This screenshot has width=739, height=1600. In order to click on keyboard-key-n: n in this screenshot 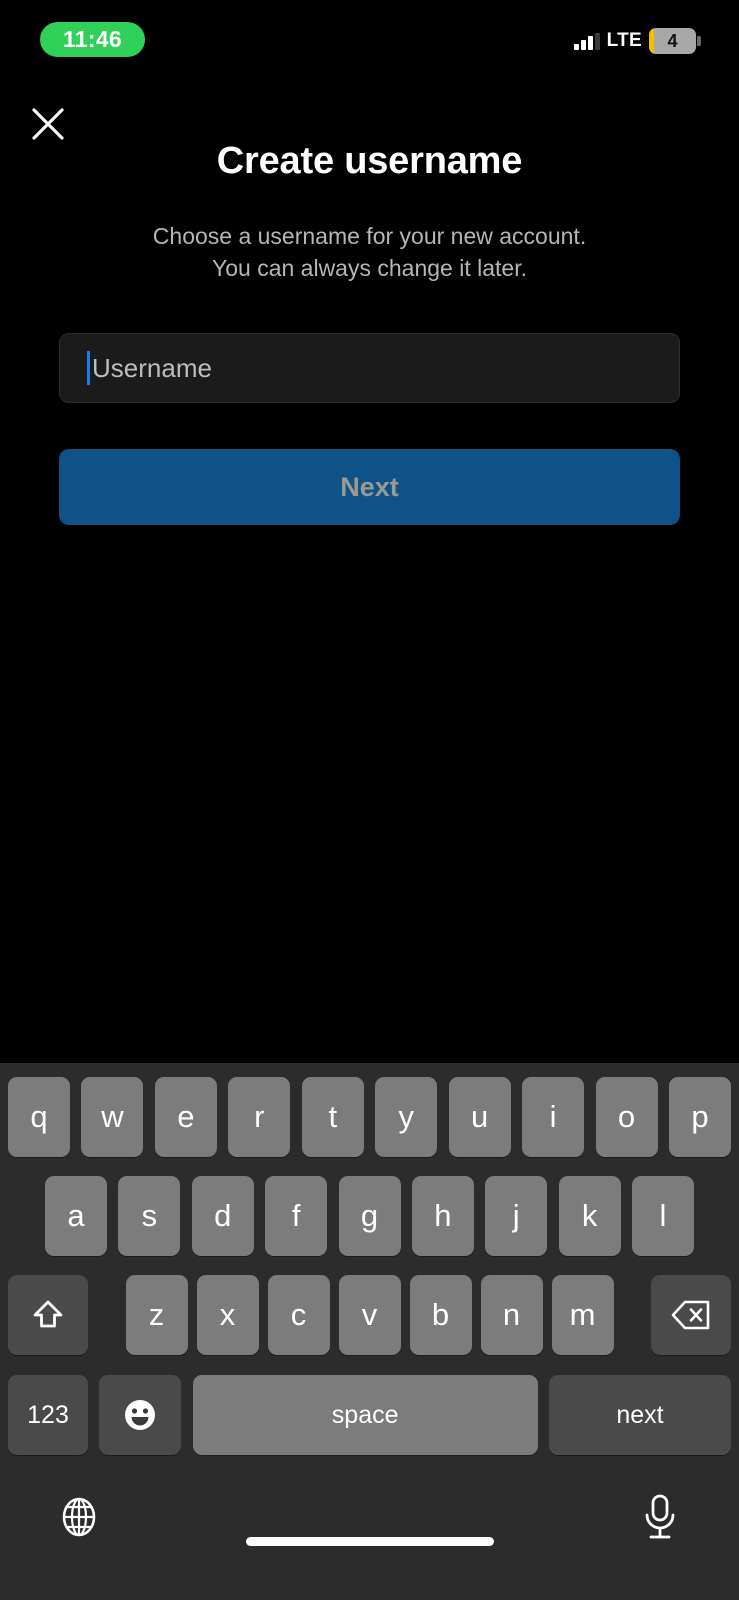, I will do `click(511, 1315)`.